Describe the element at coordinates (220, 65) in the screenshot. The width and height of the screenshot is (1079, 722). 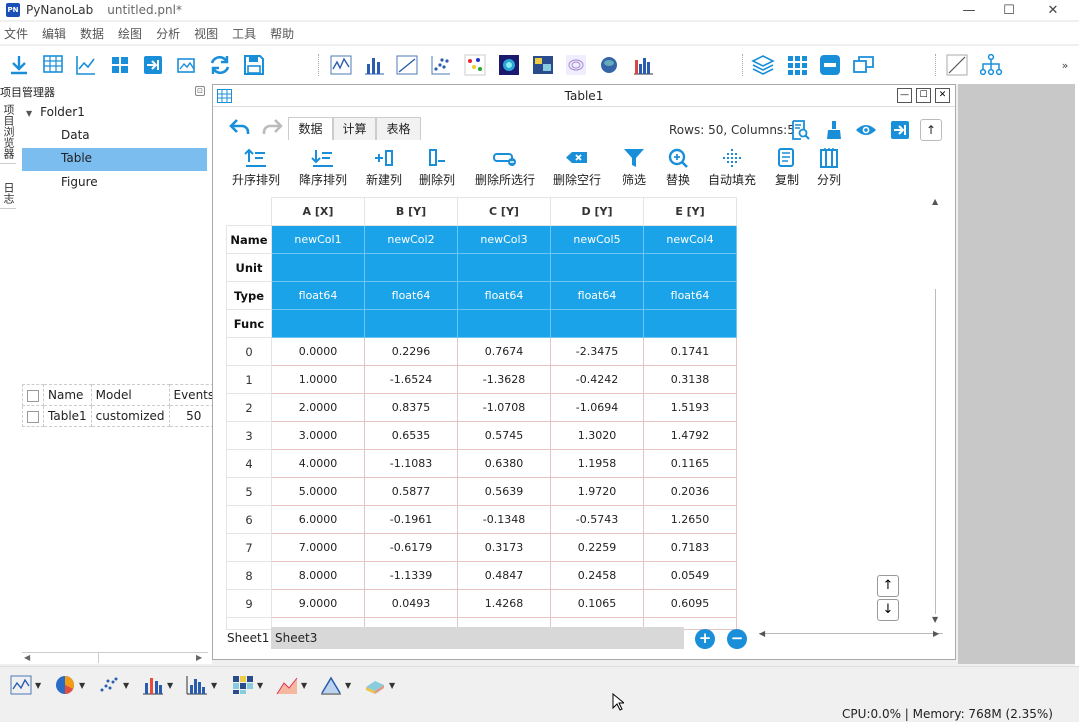
I see `refresh-icon` at that location.